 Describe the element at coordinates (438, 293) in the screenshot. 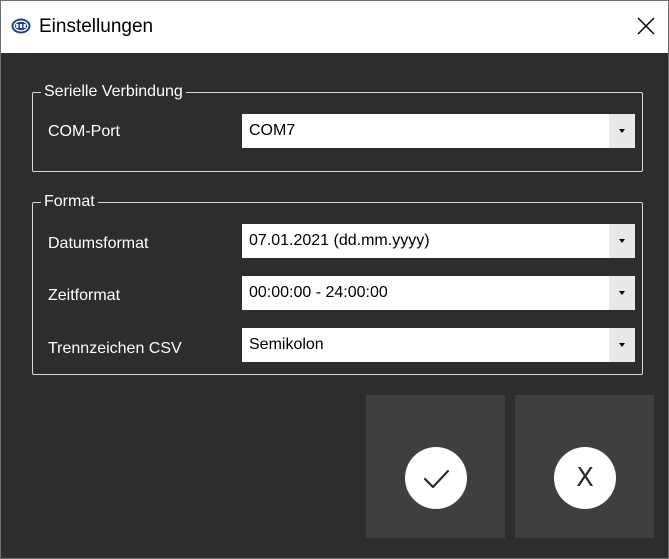

I see `time-format-select: 00:00:00 - 24:00:00` at that location.